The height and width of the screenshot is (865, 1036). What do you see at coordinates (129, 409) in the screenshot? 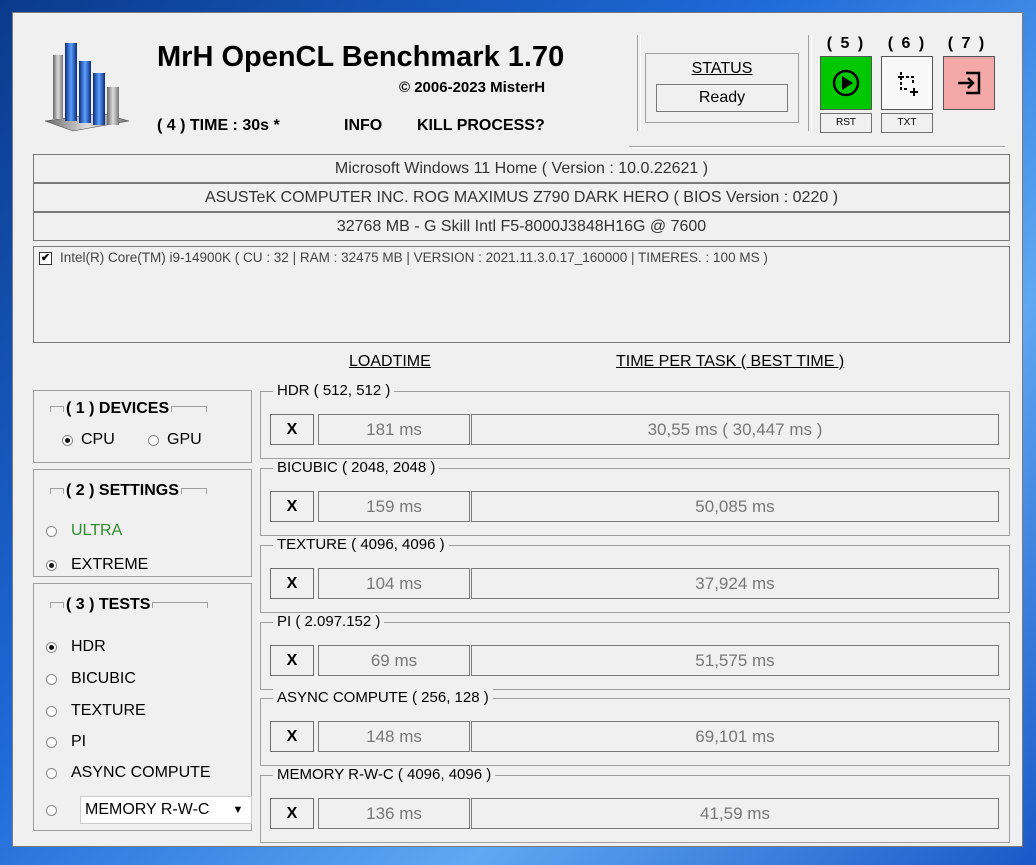
I see `devices-panel-title: ( 1 ) DEVICES` at bounding box center [129, 409].